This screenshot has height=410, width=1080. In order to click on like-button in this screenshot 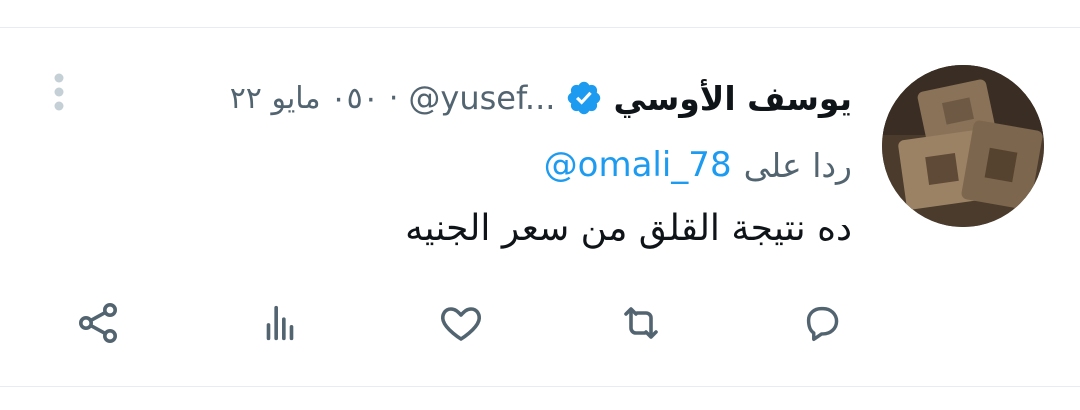, I will do `click(461, 323)`.